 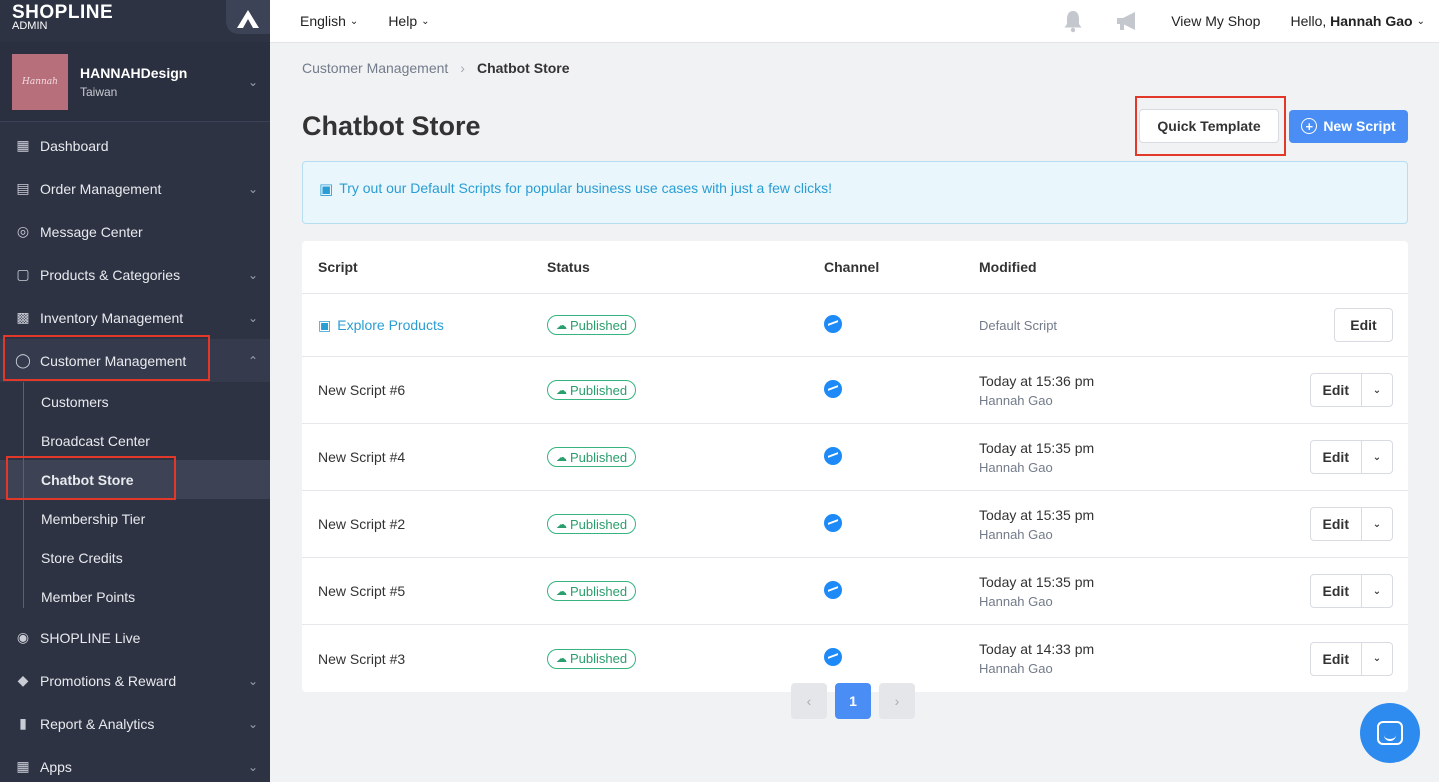 I want to click on highlight-quick-template, so click(x=1210, y=126).